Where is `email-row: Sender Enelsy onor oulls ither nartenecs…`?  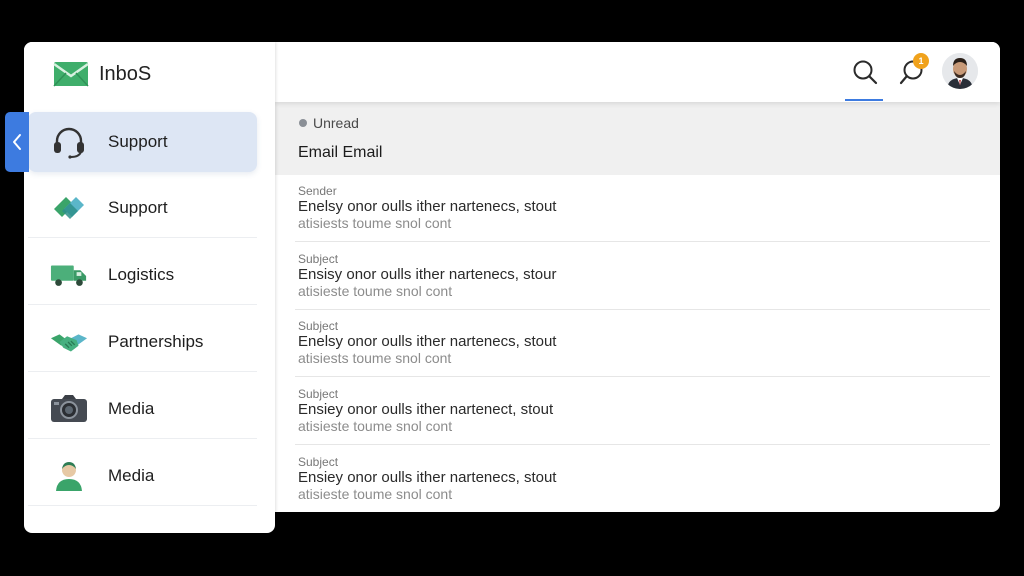 email-row: Sender Enelsy onor oulls ither nartenecs… is located at coordinates (637, 208).